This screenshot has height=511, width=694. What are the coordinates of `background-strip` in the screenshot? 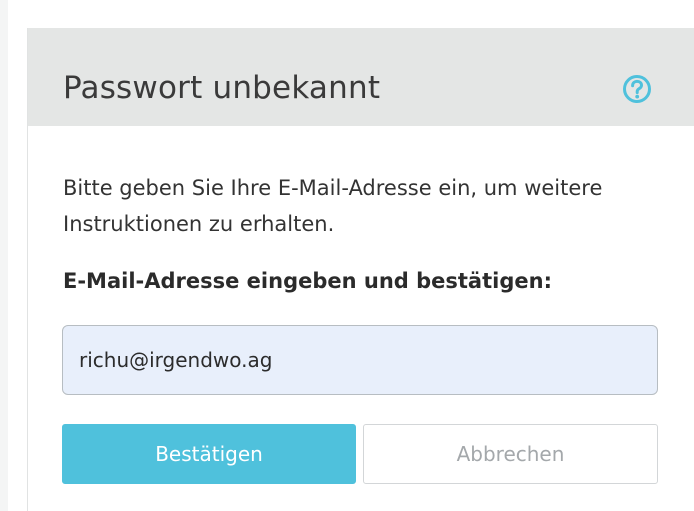 It's located at (4, 255).